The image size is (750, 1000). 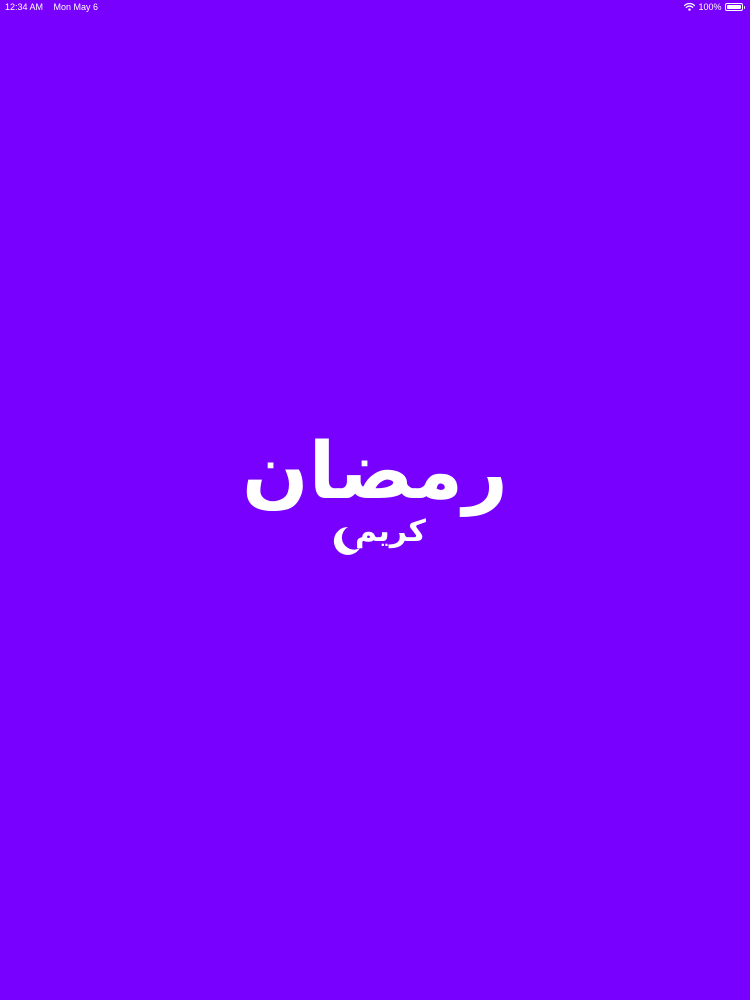 I want to click on splash-logo: رمضان كريم, so click(x=375, y=493).